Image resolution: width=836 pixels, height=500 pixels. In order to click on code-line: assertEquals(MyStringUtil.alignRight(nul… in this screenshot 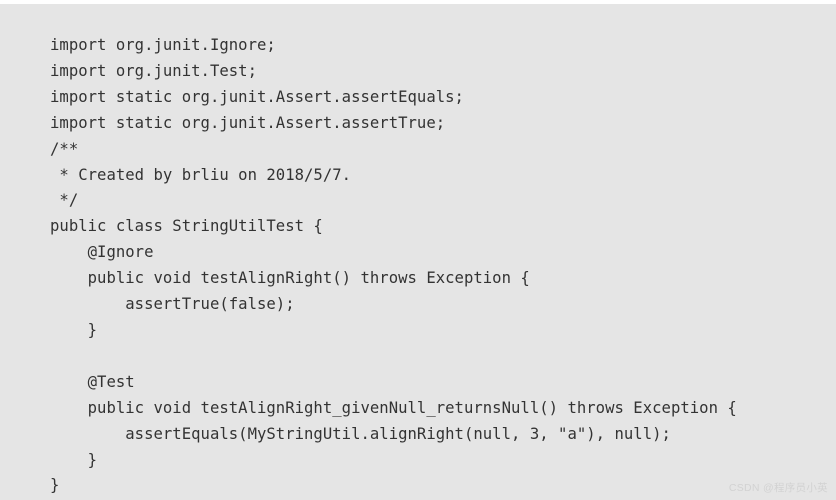, I will do `click(360, 433)`.